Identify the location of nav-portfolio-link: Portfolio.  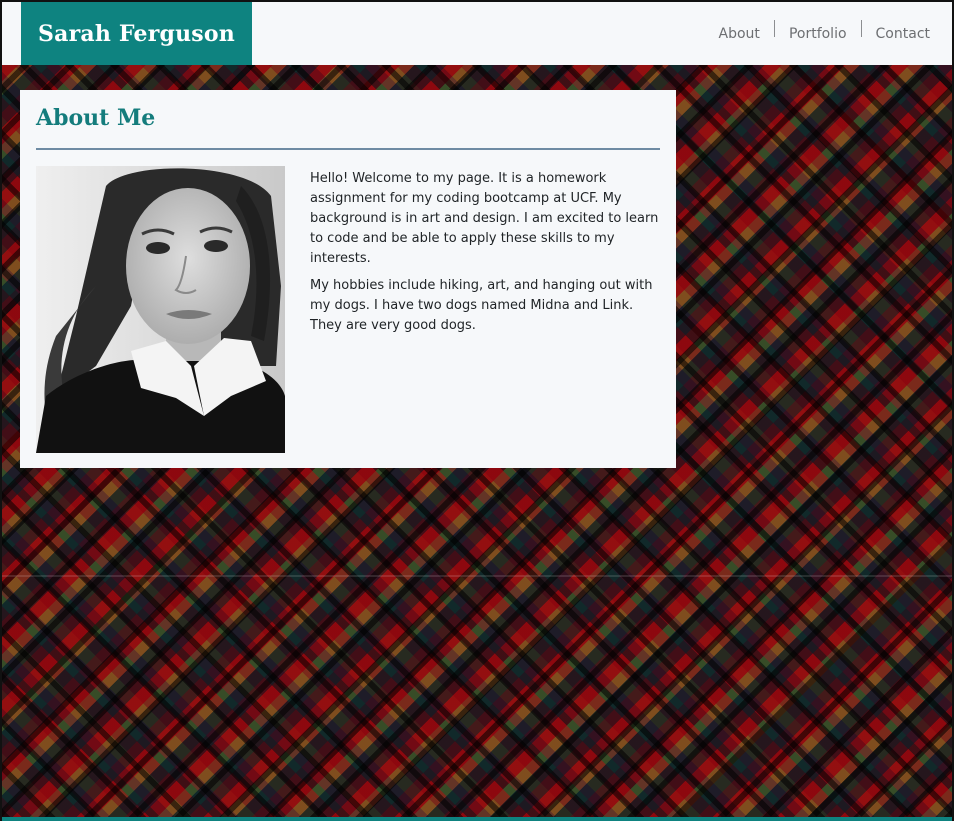
(818, 34).